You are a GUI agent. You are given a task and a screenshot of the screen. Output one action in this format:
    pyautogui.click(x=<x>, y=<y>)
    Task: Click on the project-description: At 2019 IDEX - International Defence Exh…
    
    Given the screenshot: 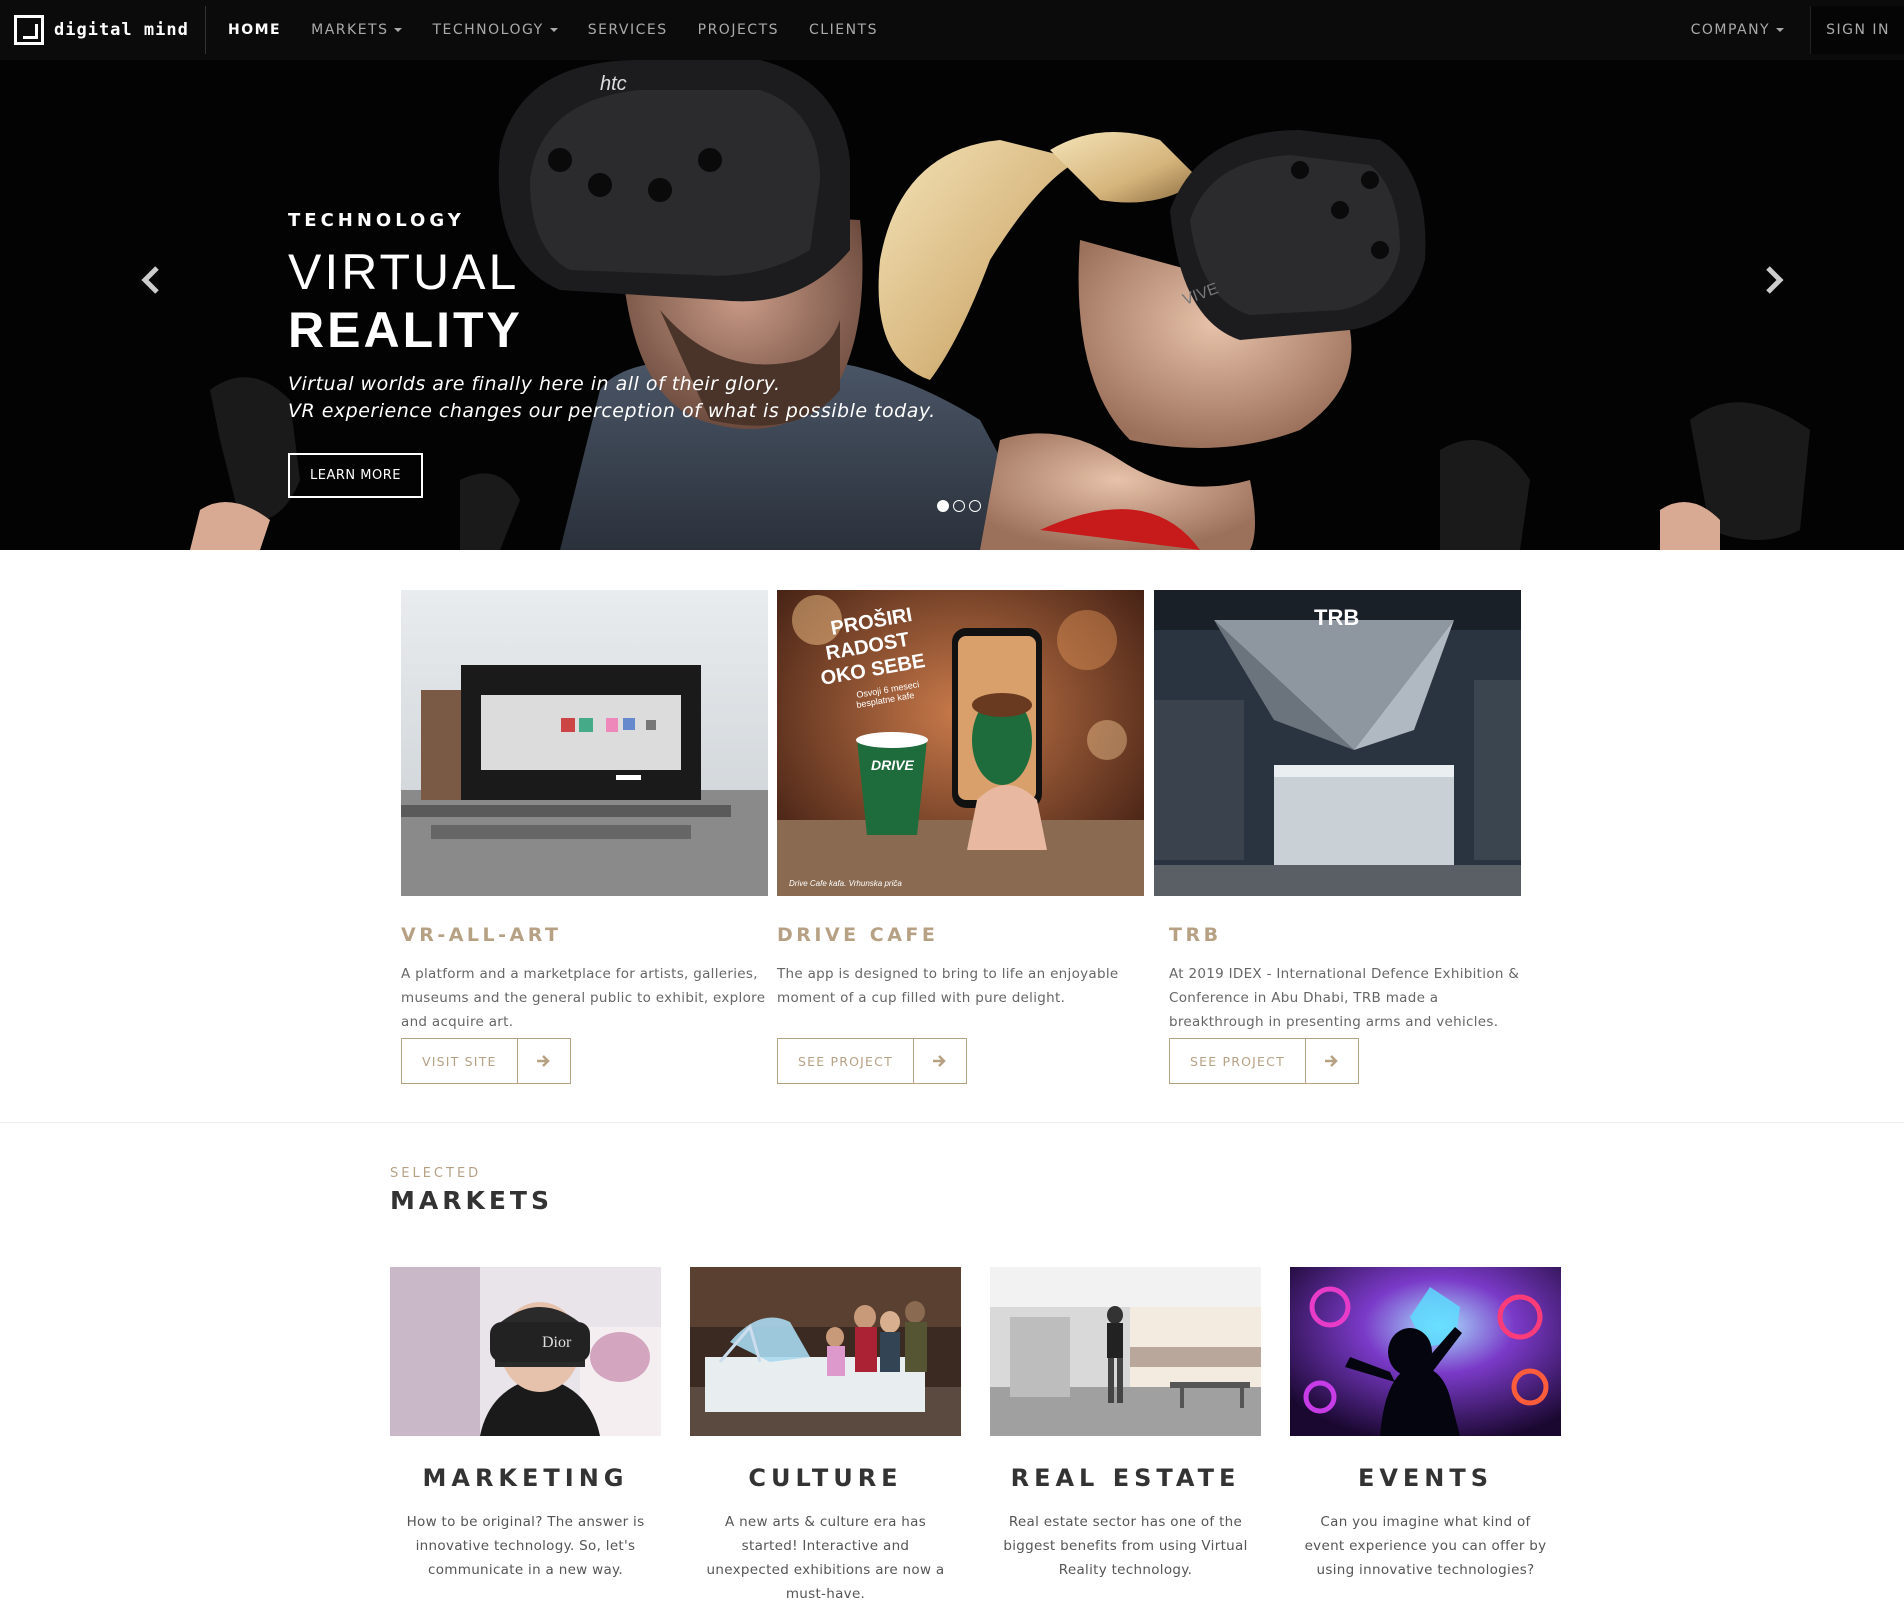 What is the action you would take?
    pyautogui.click(x=1344, y=998)
    